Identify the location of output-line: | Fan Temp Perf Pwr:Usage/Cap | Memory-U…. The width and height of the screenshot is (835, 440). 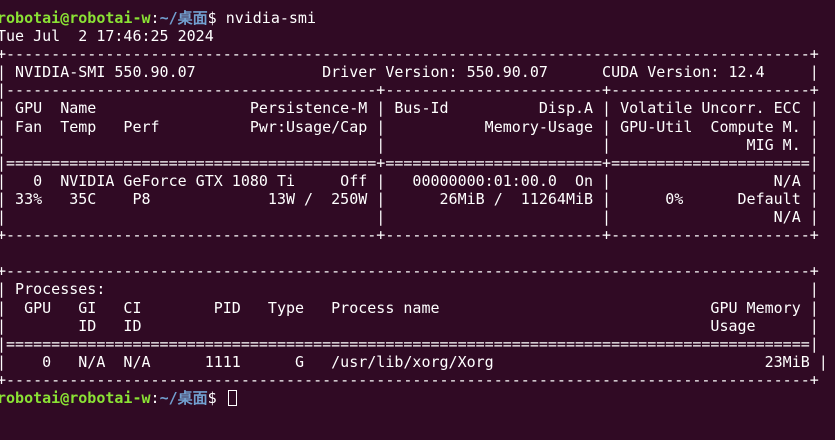
(409, 126).